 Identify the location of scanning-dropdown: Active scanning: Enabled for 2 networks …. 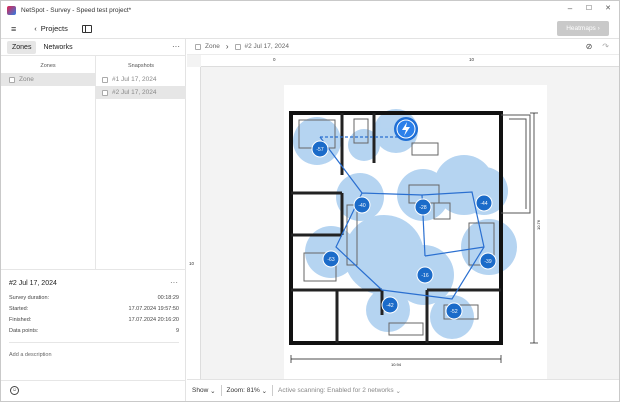
(339, 391).